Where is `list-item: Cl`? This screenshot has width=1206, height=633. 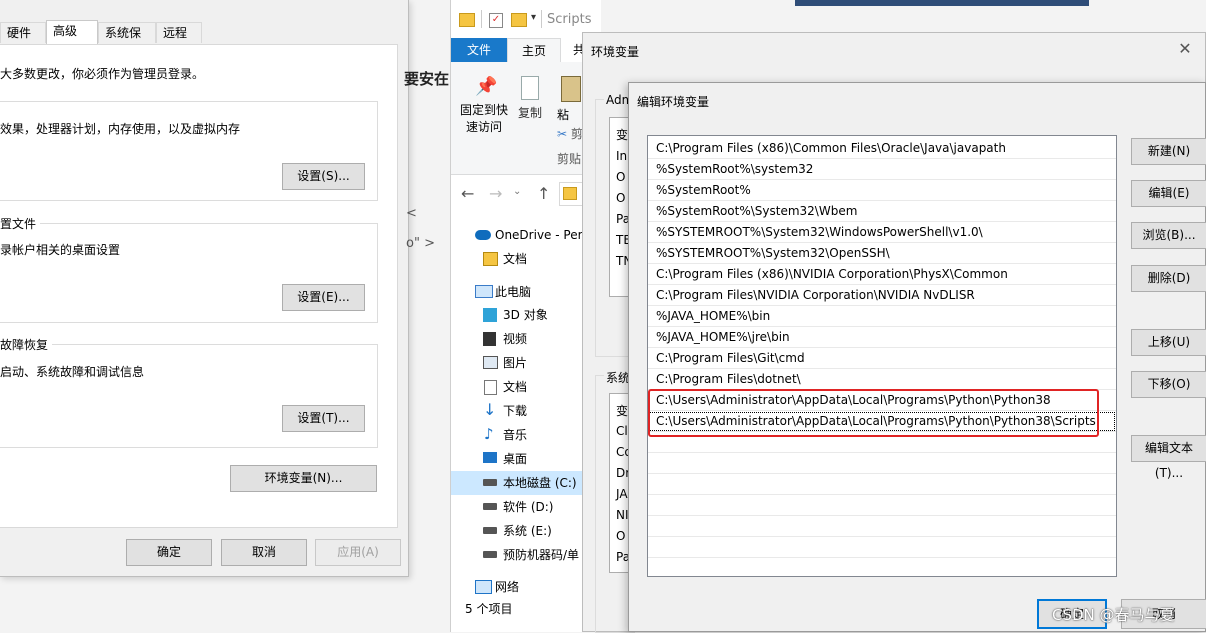
list-item: Cl is located at coordinates (622, 431).